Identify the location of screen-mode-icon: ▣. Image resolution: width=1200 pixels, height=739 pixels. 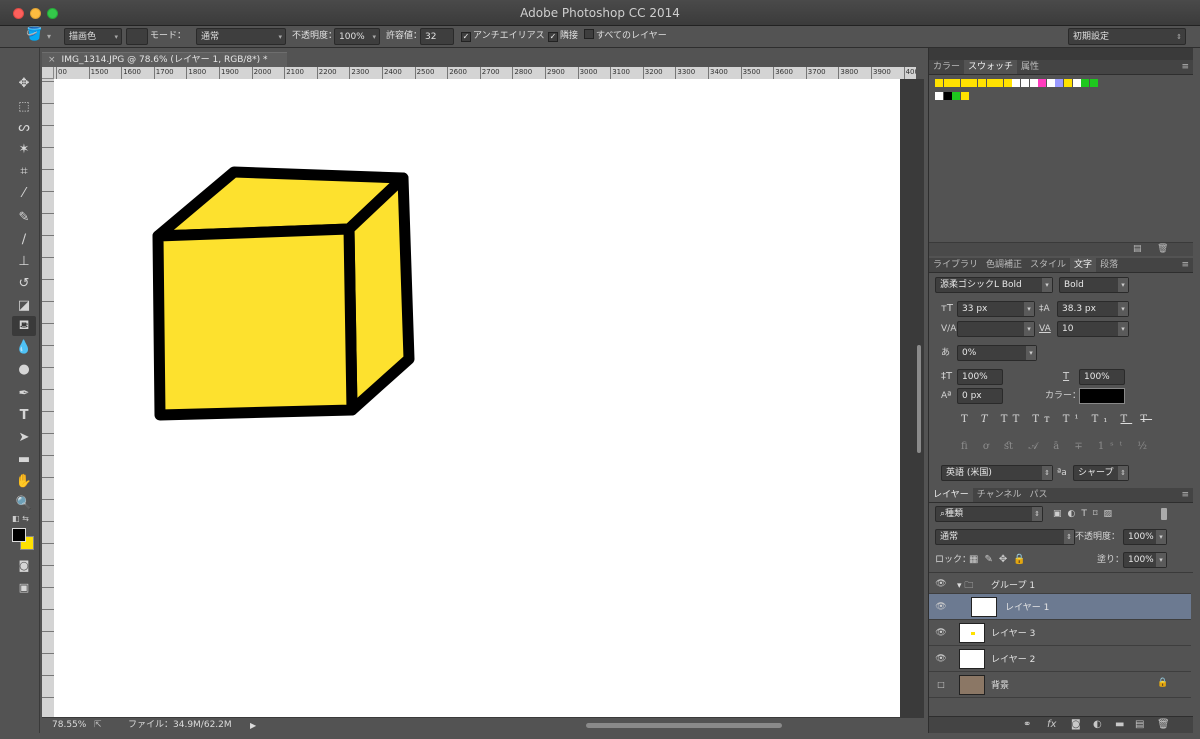
(24, 588).